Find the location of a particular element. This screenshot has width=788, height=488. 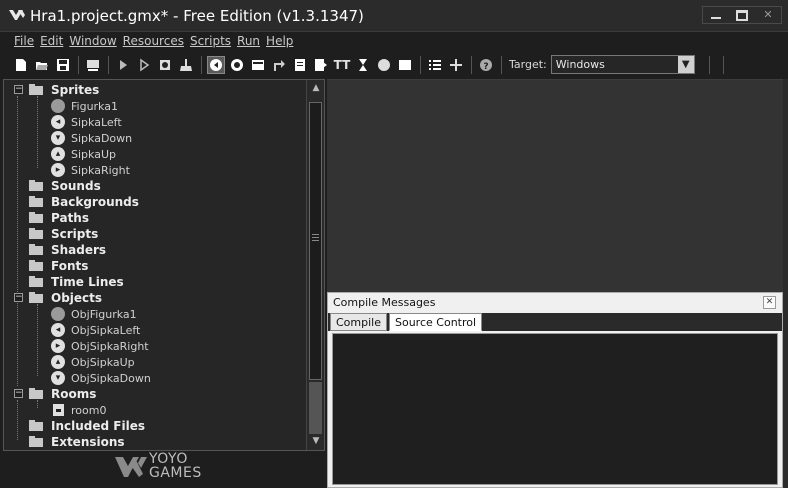

menu-file: File is located at coordinates (24, 41).